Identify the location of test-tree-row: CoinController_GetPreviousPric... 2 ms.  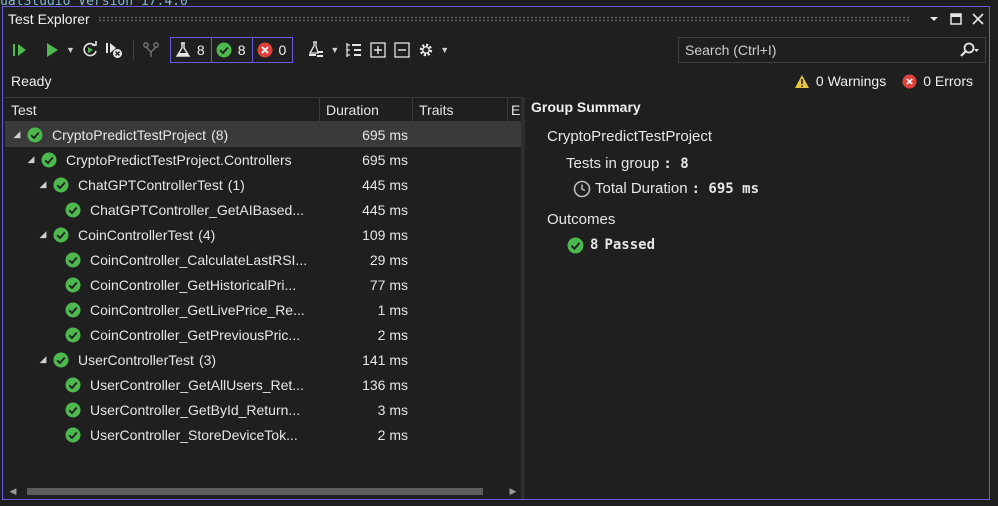
(263, 334).